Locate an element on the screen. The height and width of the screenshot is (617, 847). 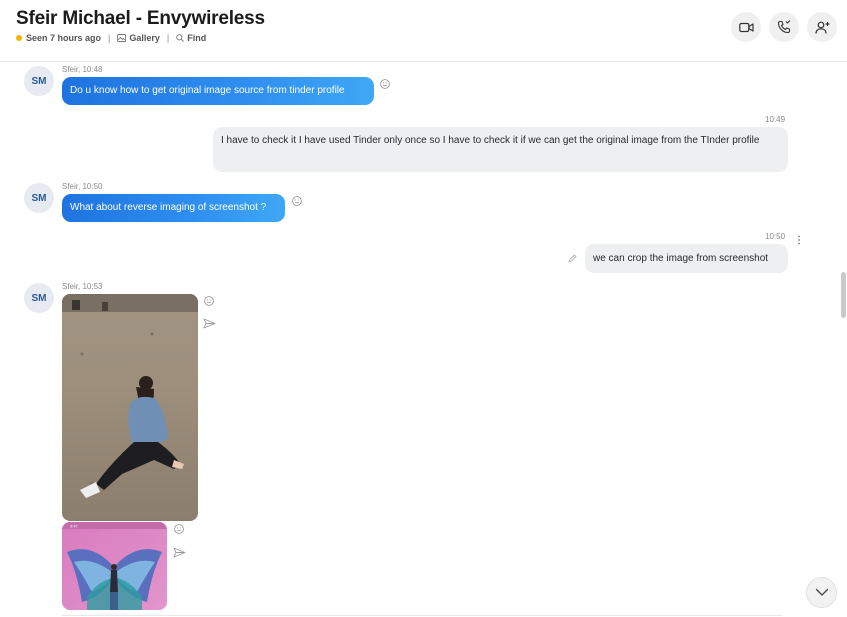
audio-call-icon is located at coordinates (784, 27).